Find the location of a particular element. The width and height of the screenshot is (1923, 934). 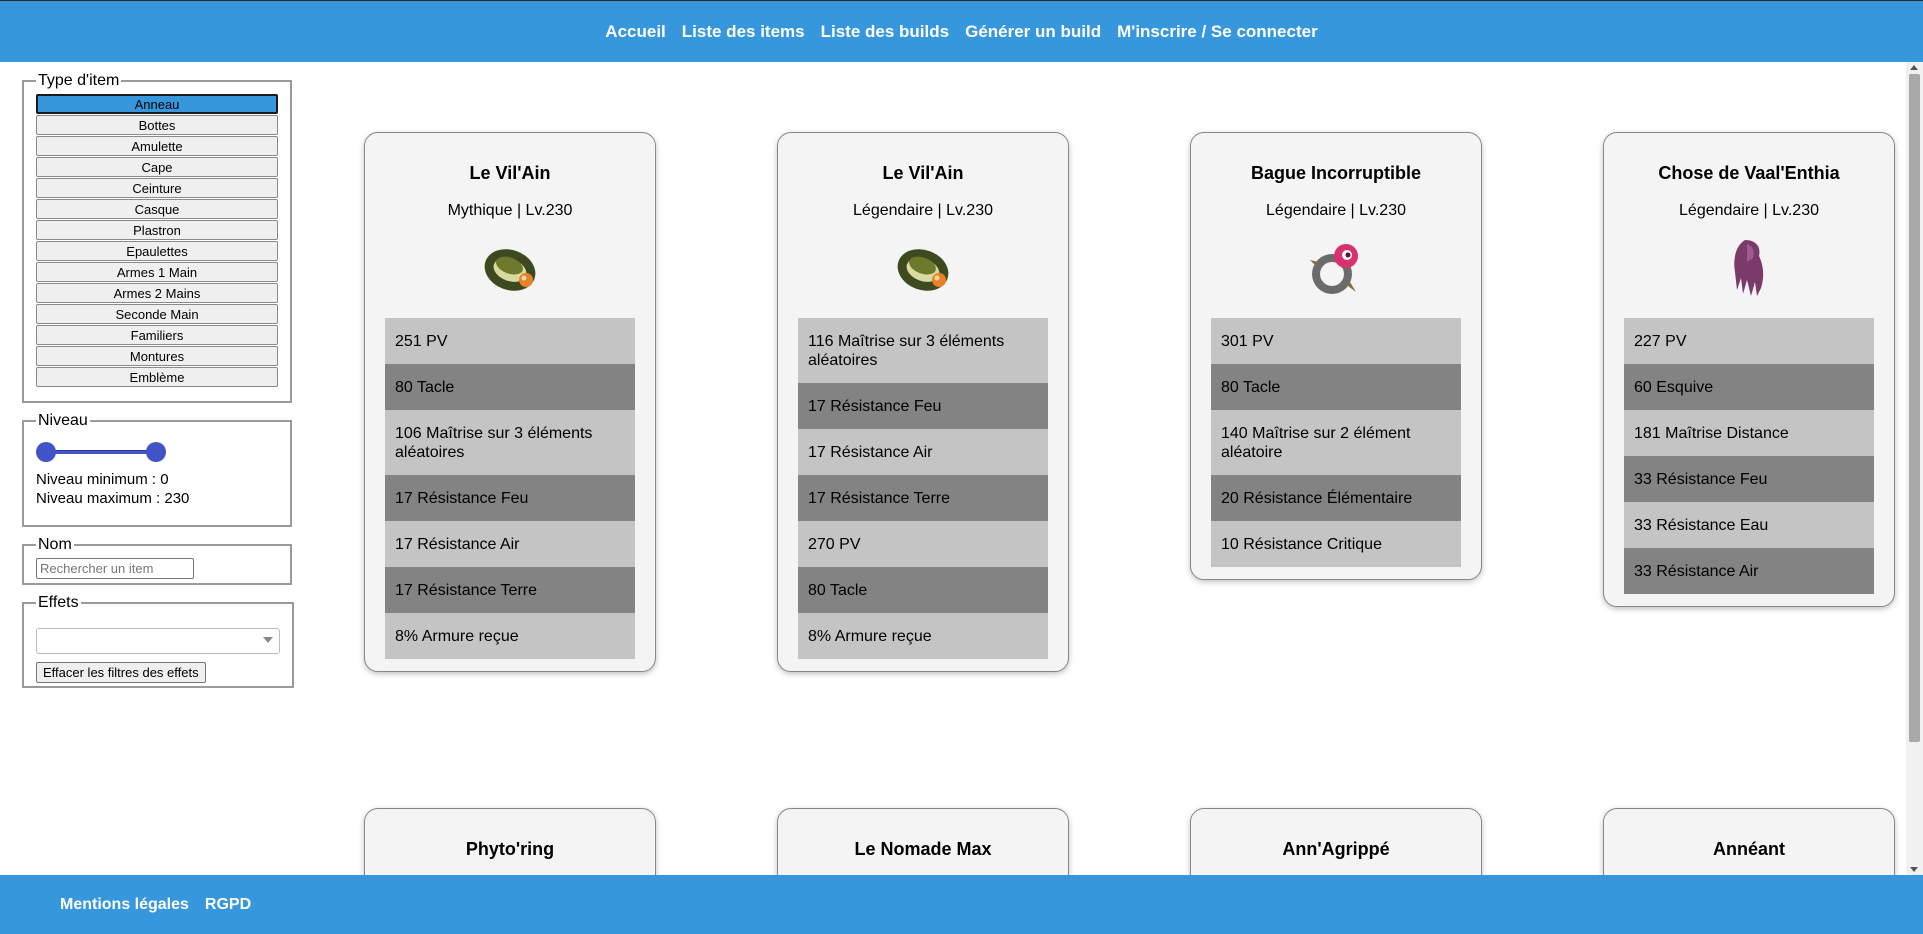

item-stat: 140 Maîtrise sur 2 élément aléatoire is located at coordinates (1336, 442).